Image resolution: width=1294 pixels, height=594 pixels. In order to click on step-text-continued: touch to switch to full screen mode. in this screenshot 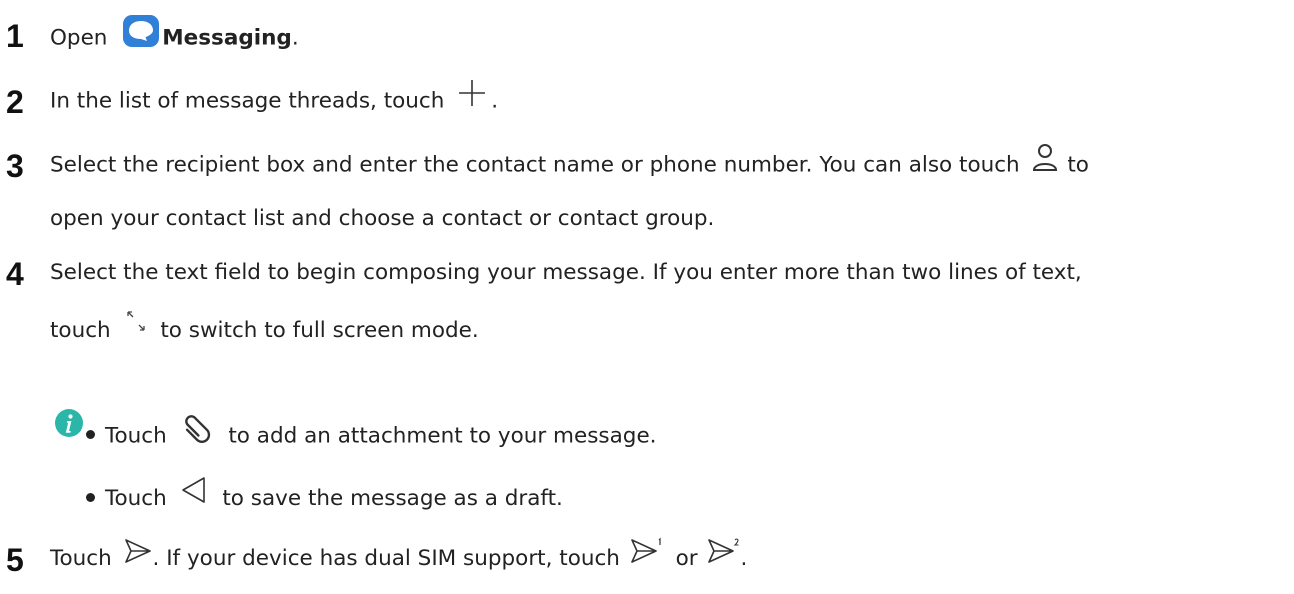, I will do `click(264, 328)`.